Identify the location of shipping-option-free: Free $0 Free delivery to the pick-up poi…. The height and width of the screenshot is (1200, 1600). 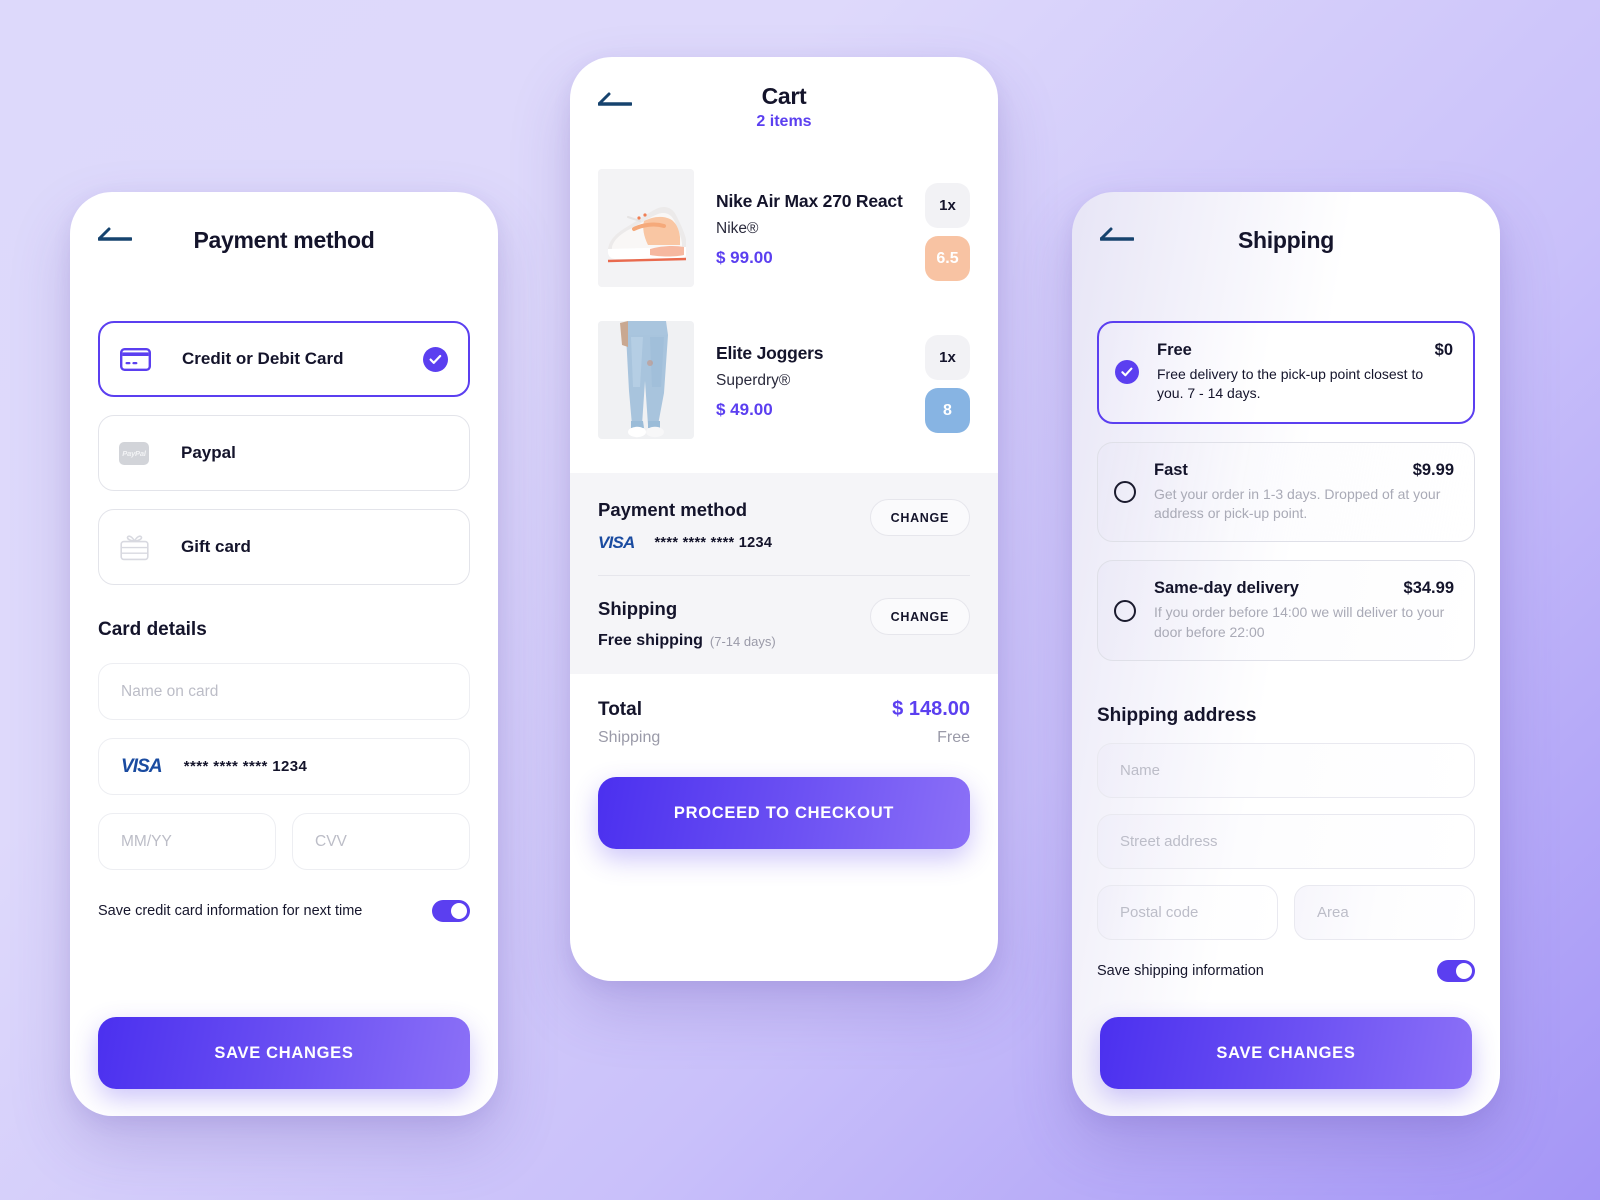
(1286, 372).